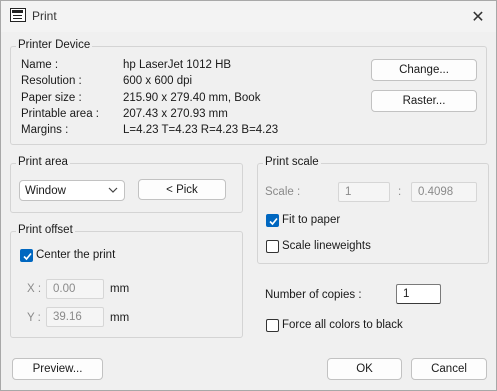  I want to click on chevron-down-icon, so click(113, 190).